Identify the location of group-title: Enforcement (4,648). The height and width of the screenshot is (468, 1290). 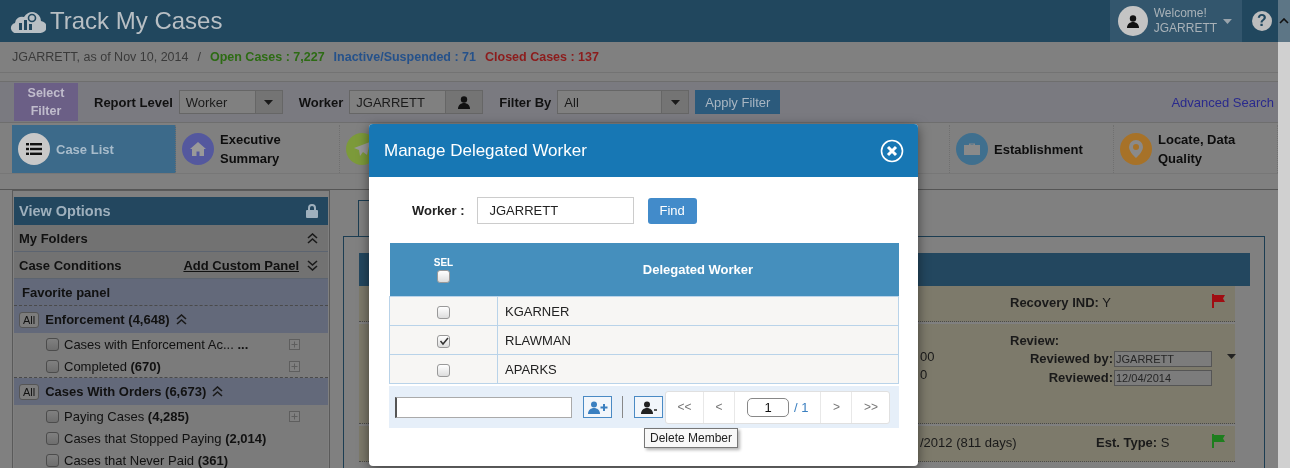
(107, 319).